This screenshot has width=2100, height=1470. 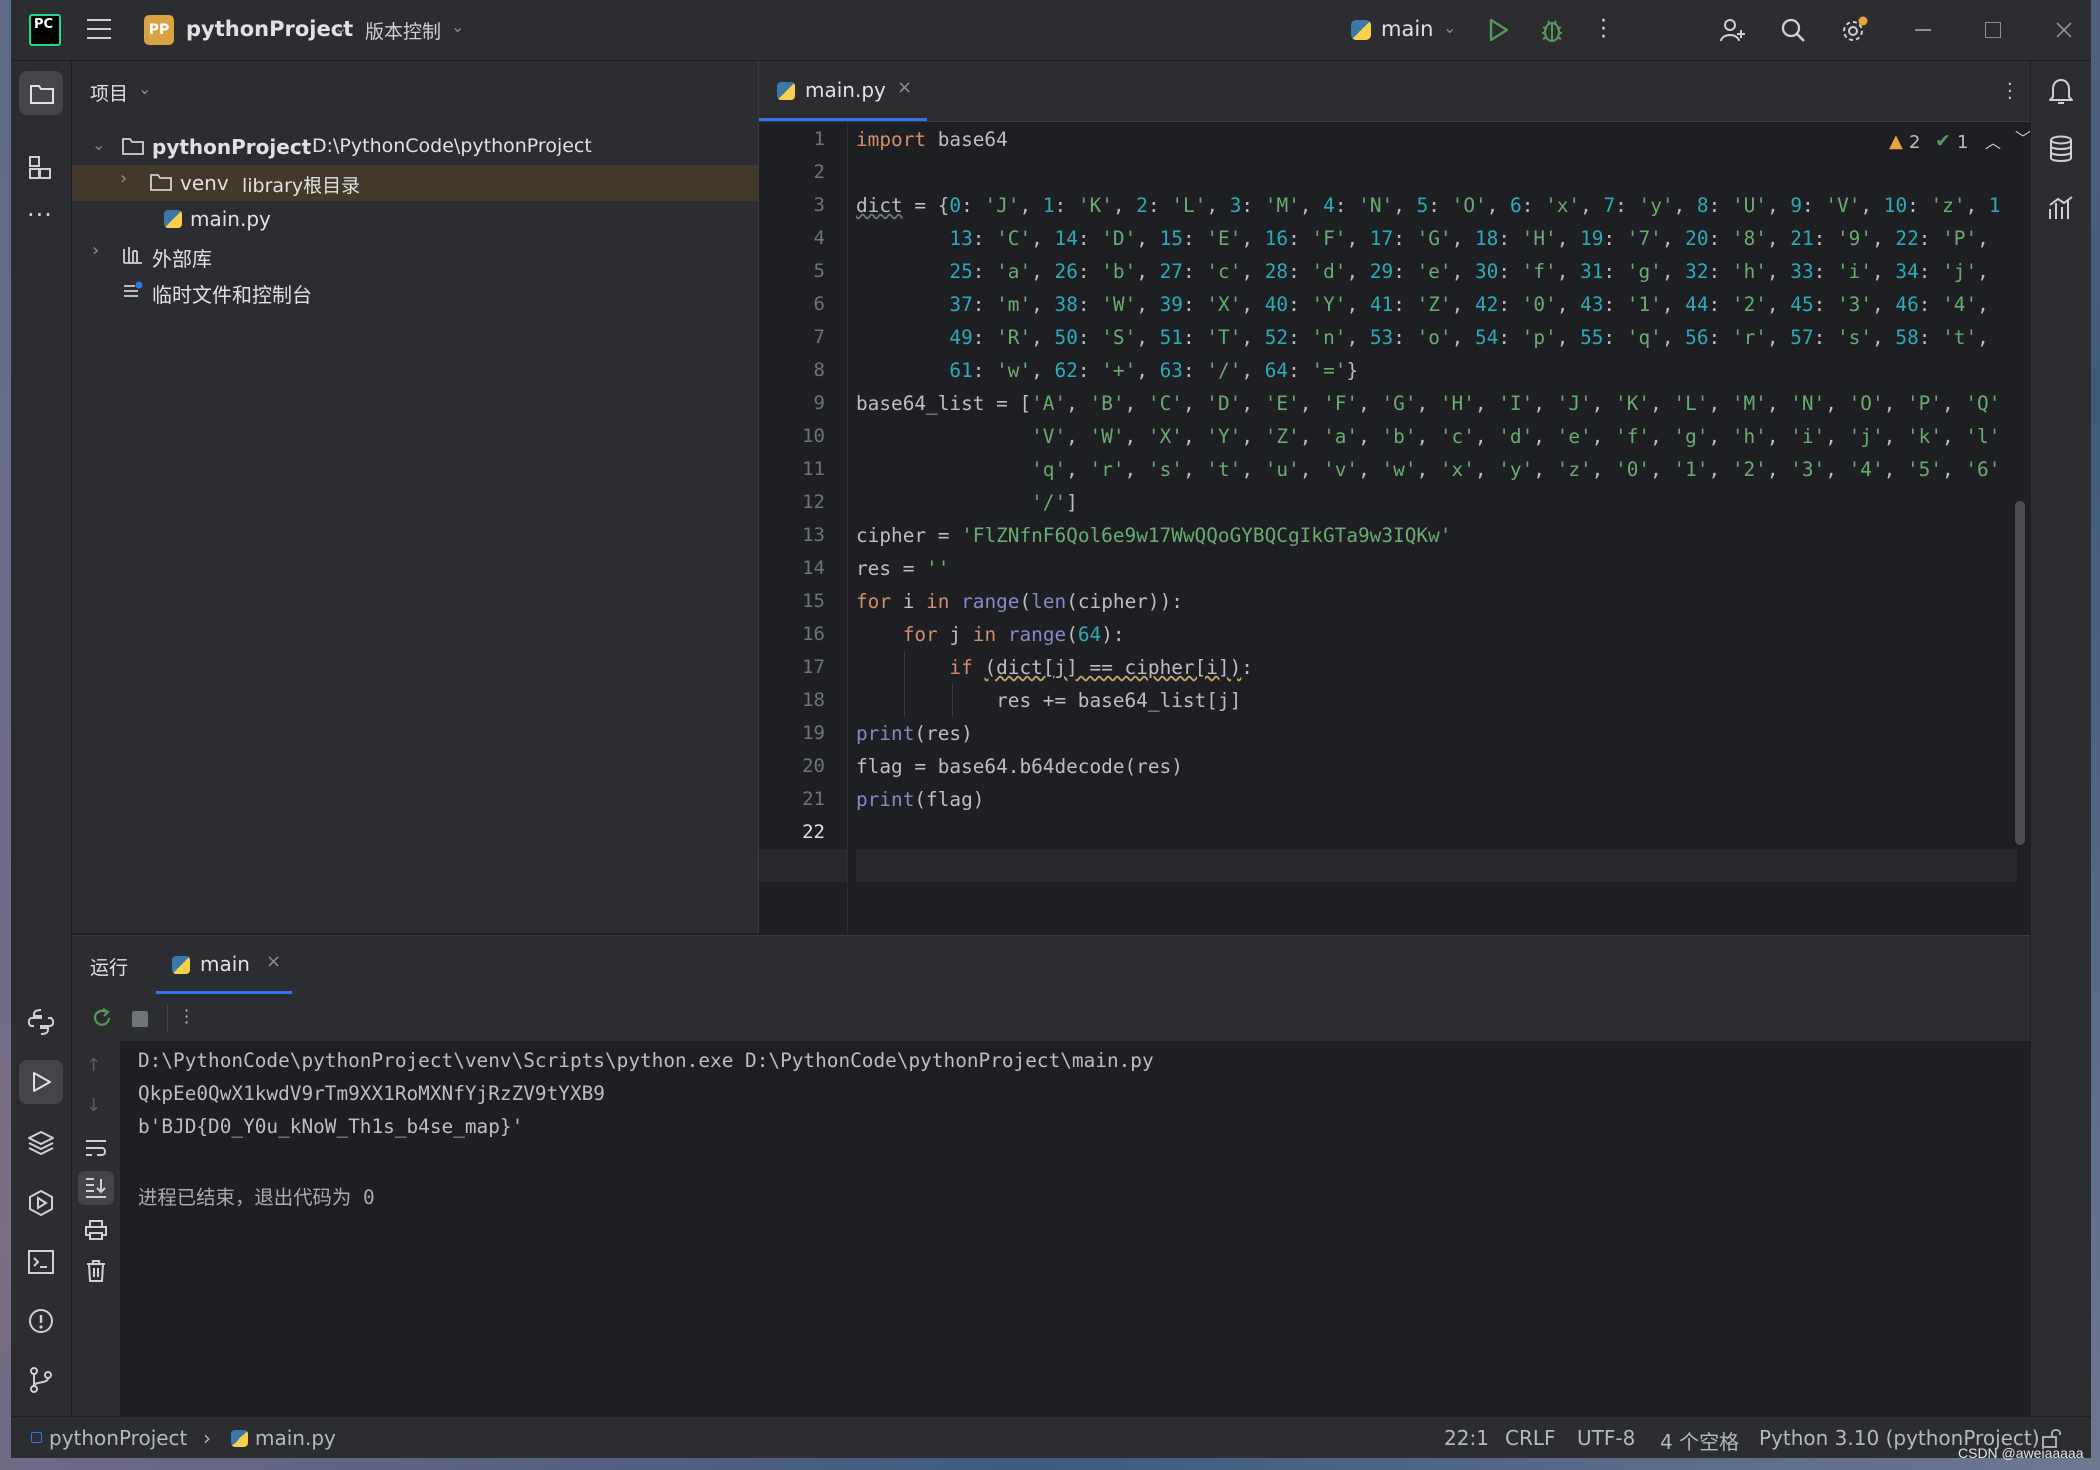 I want to click on vcs-menu: 版本控制 ⌄, so click(x=414, y=30).